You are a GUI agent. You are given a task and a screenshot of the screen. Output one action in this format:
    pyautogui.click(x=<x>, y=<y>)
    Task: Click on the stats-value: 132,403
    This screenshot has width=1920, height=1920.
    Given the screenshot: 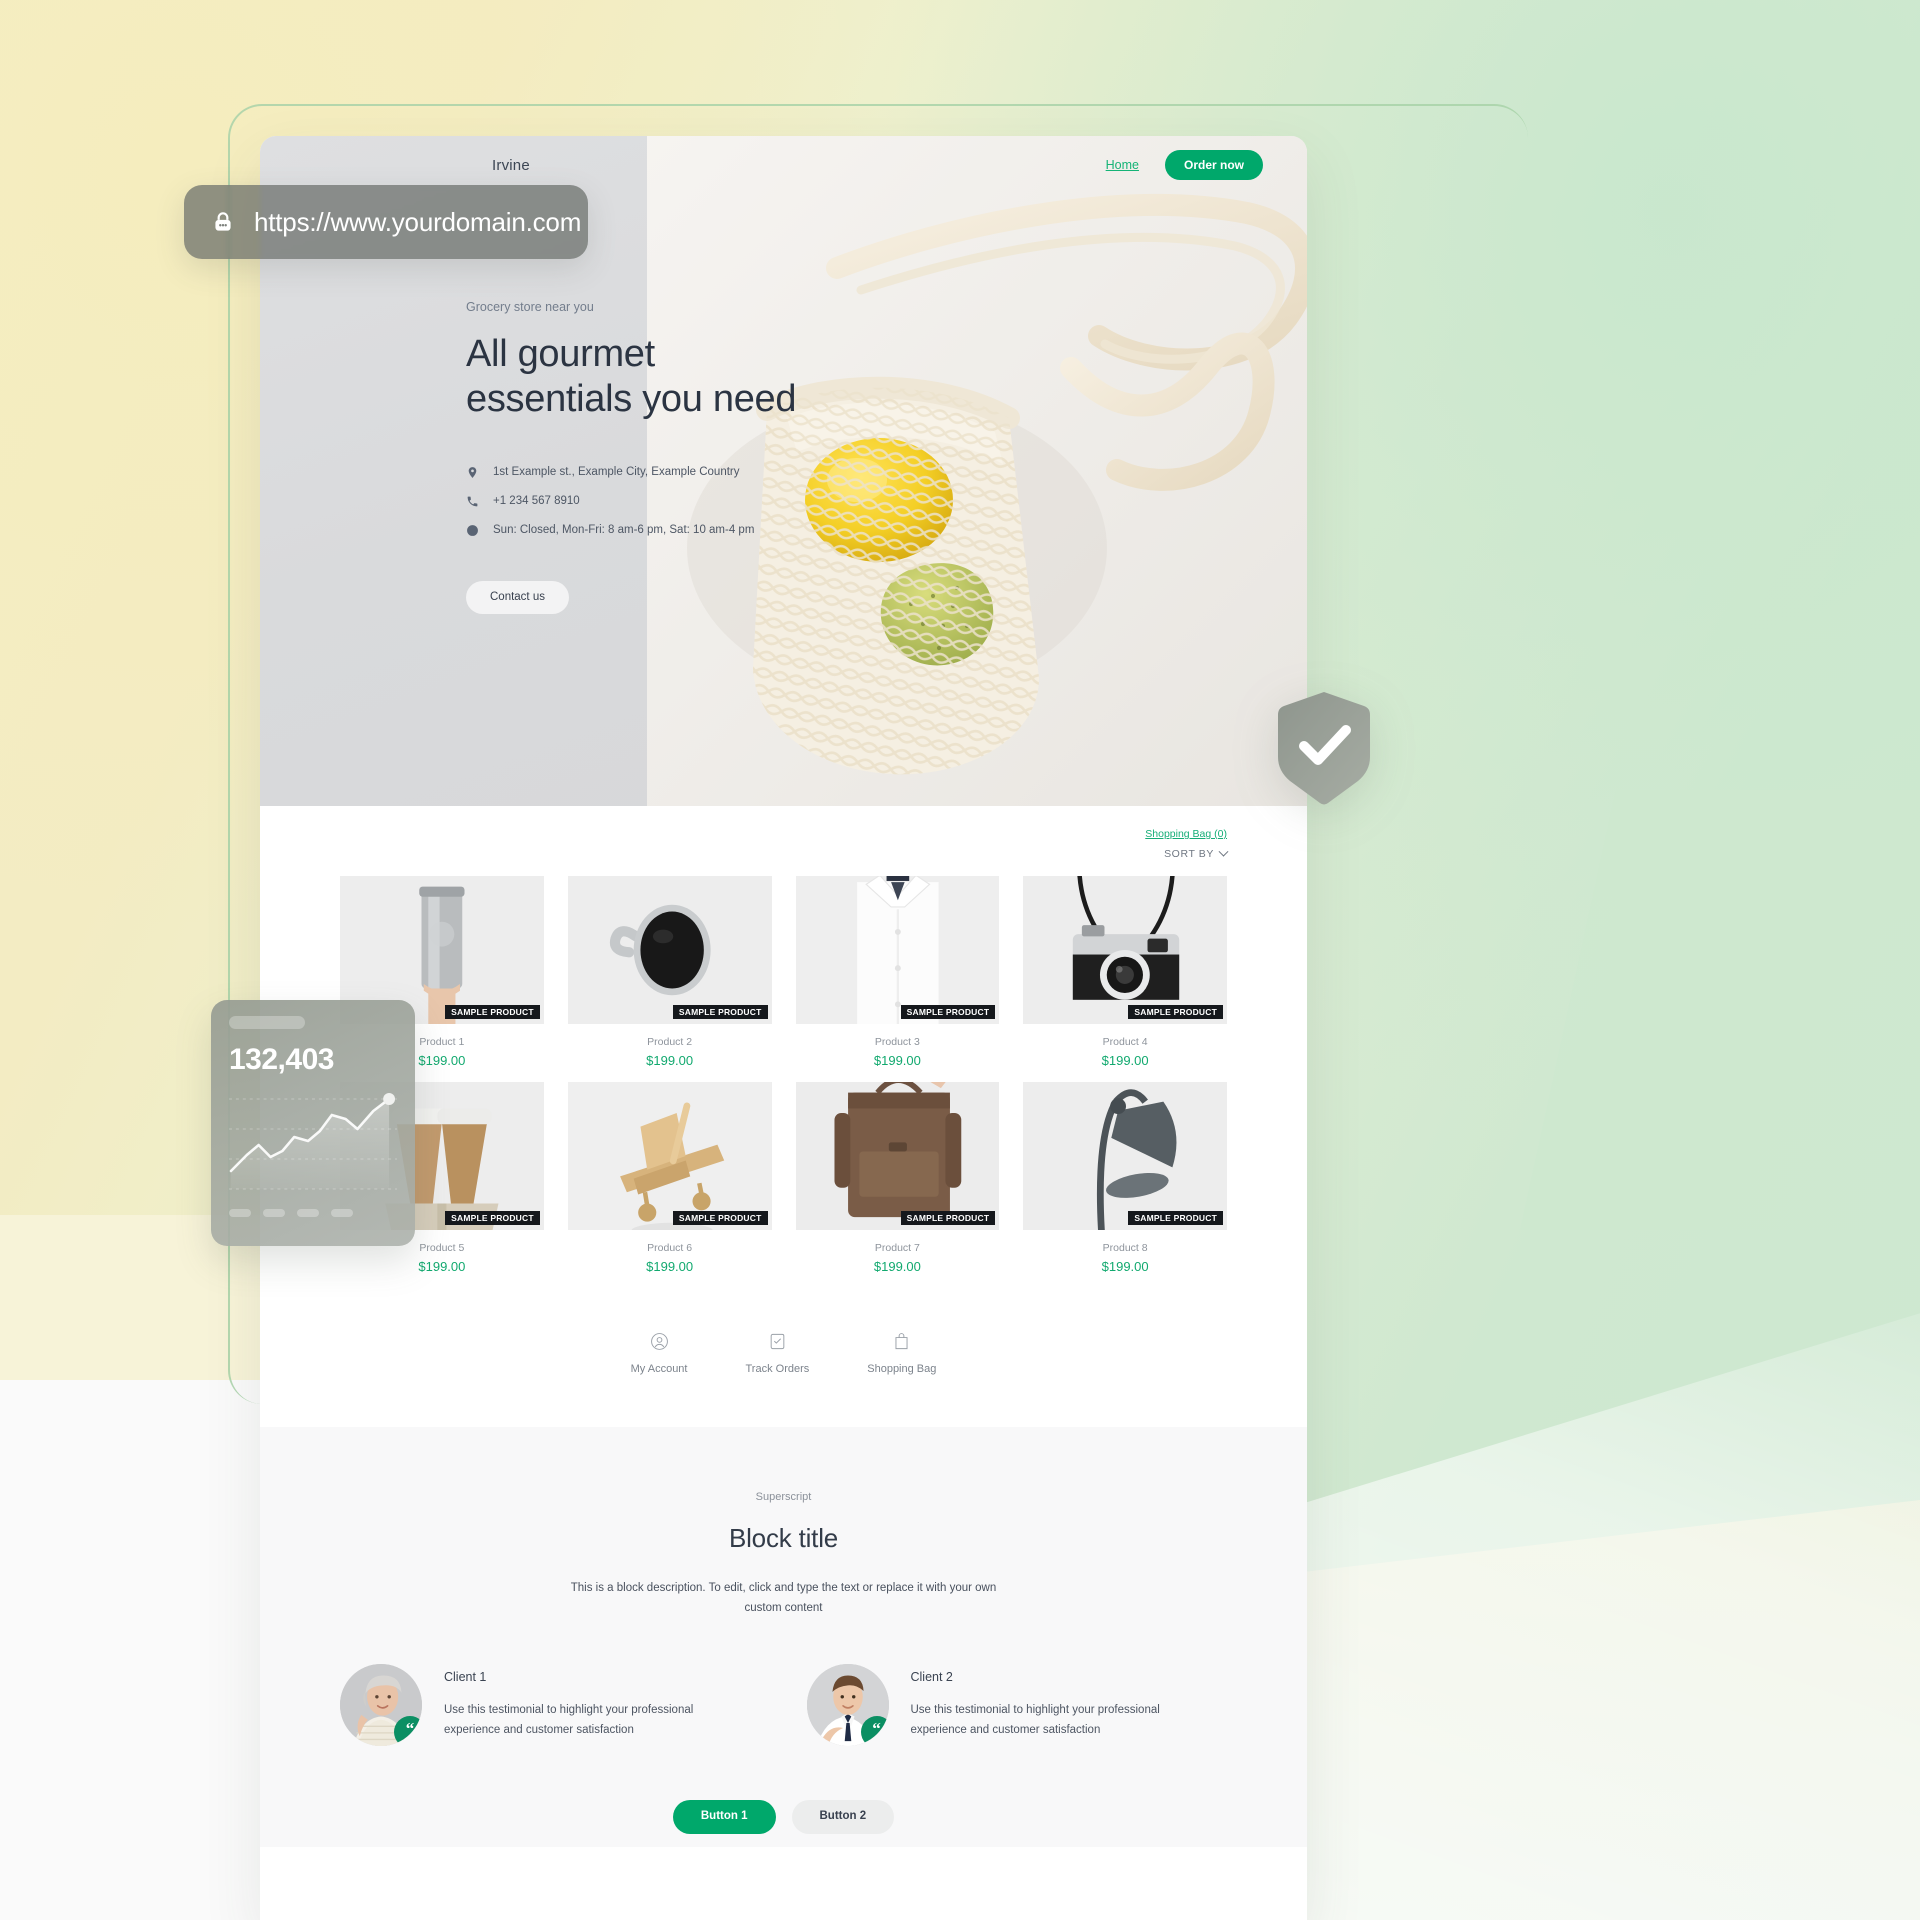 What is the action you would take?
    pyautogui.click(x=281, y=1059)
    